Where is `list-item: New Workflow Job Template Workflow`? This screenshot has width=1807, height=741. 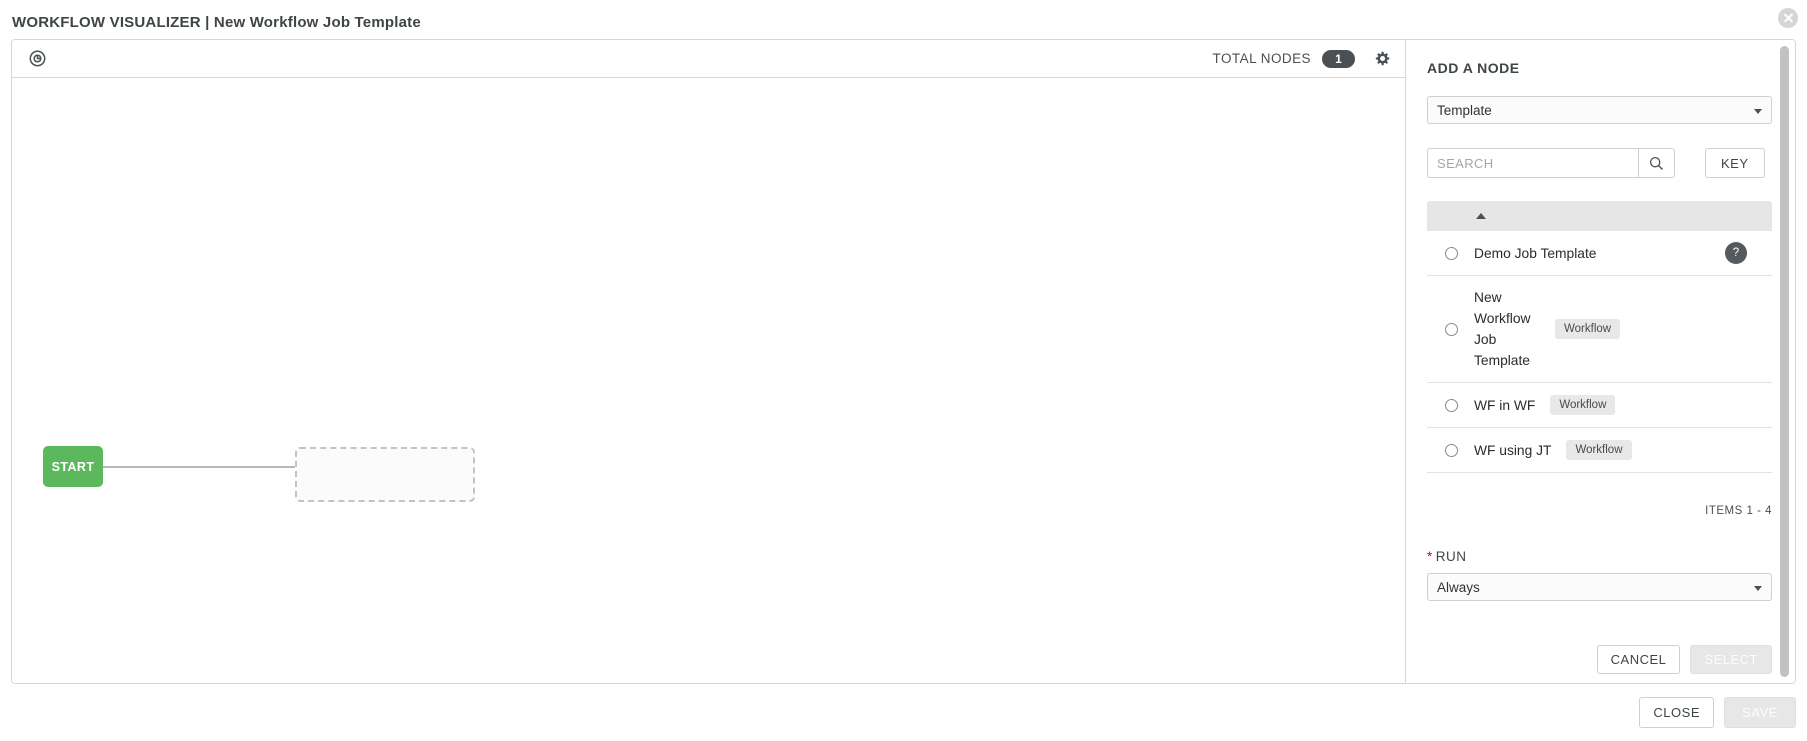
list-item: New Workflow Job Template Workflow is located at coordinates (1599, 329).